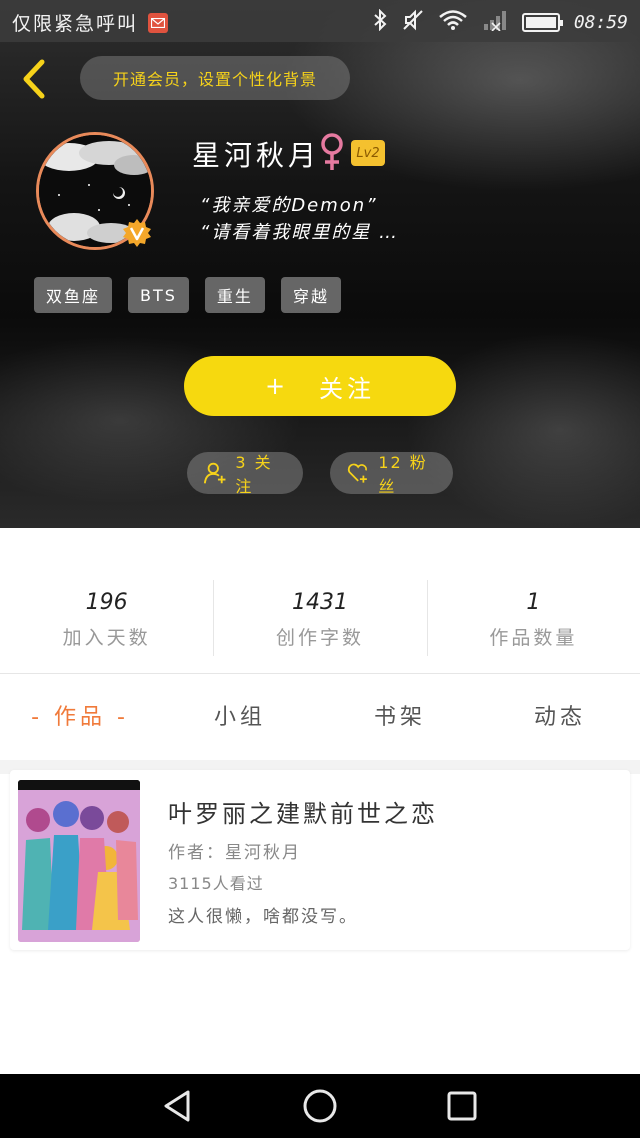 This screenshot has height=1138, width=640. Describe the element at coordinates (347, 388) in the screenshot. I see `follow-label: 关注` at that location.